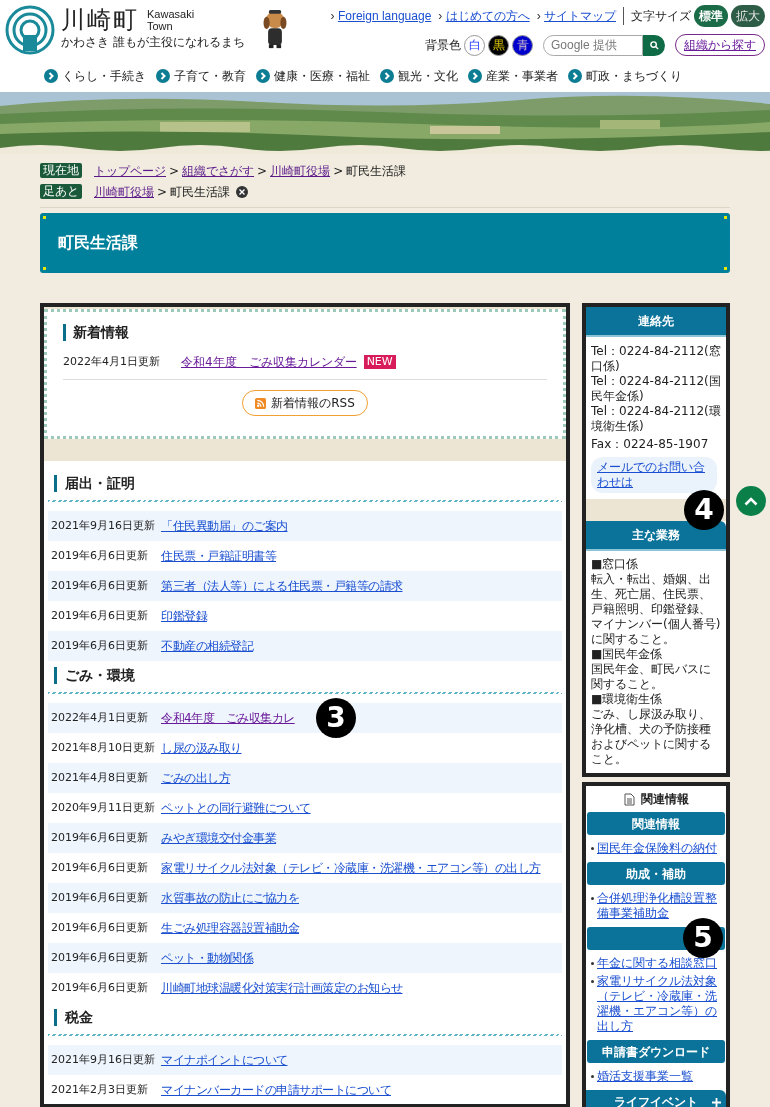 This screenshot has width=770, height=1107. Describe the element at coordinates (184, 616) in the screenshot. I see `page-link: 印鑑登録` at that location.